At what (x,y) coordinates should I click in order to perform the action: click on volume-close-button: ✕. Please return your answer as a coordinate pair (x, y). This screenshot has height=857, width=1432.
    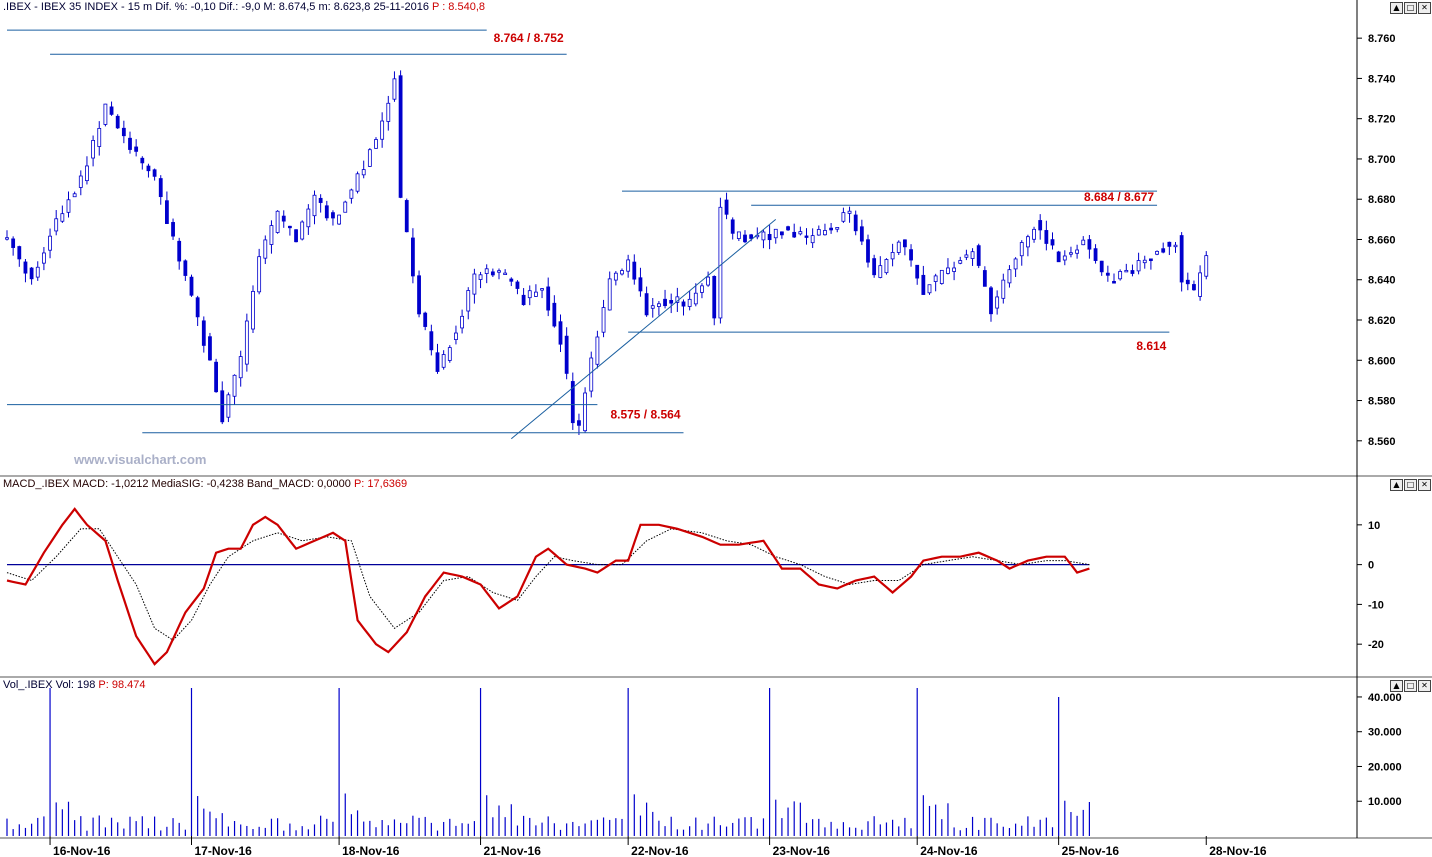
    Looking at the image, I should click on (1424, 686).